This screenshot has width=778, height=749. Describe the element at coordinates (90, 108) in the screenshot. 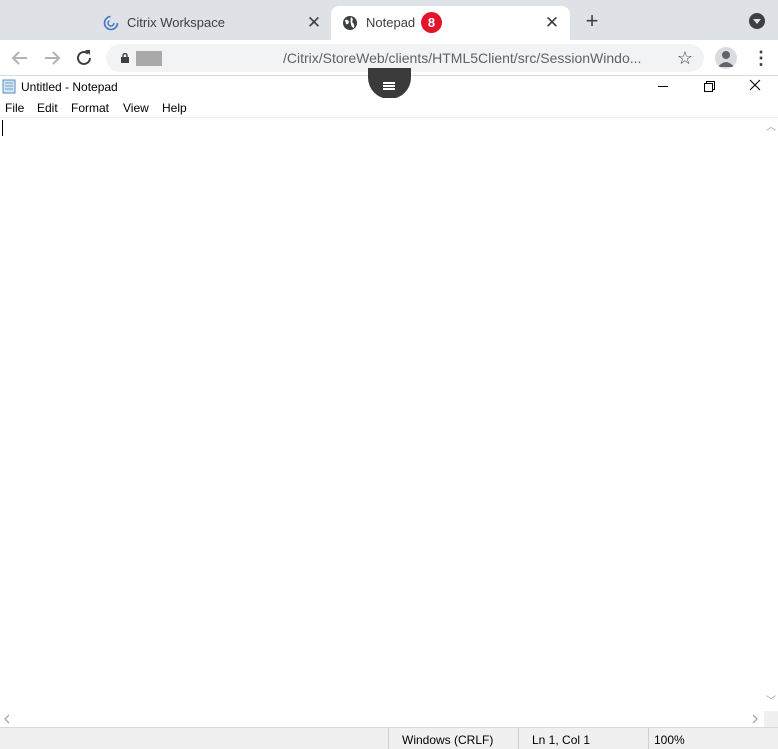

I see `menu-format: Format` at that location.